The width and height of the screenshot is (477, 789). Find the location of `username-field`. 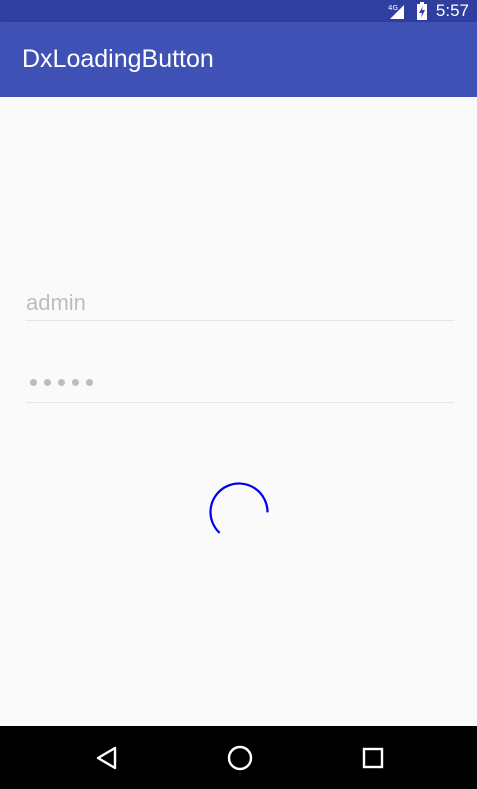

username-field is located at coordinates (240, 303).